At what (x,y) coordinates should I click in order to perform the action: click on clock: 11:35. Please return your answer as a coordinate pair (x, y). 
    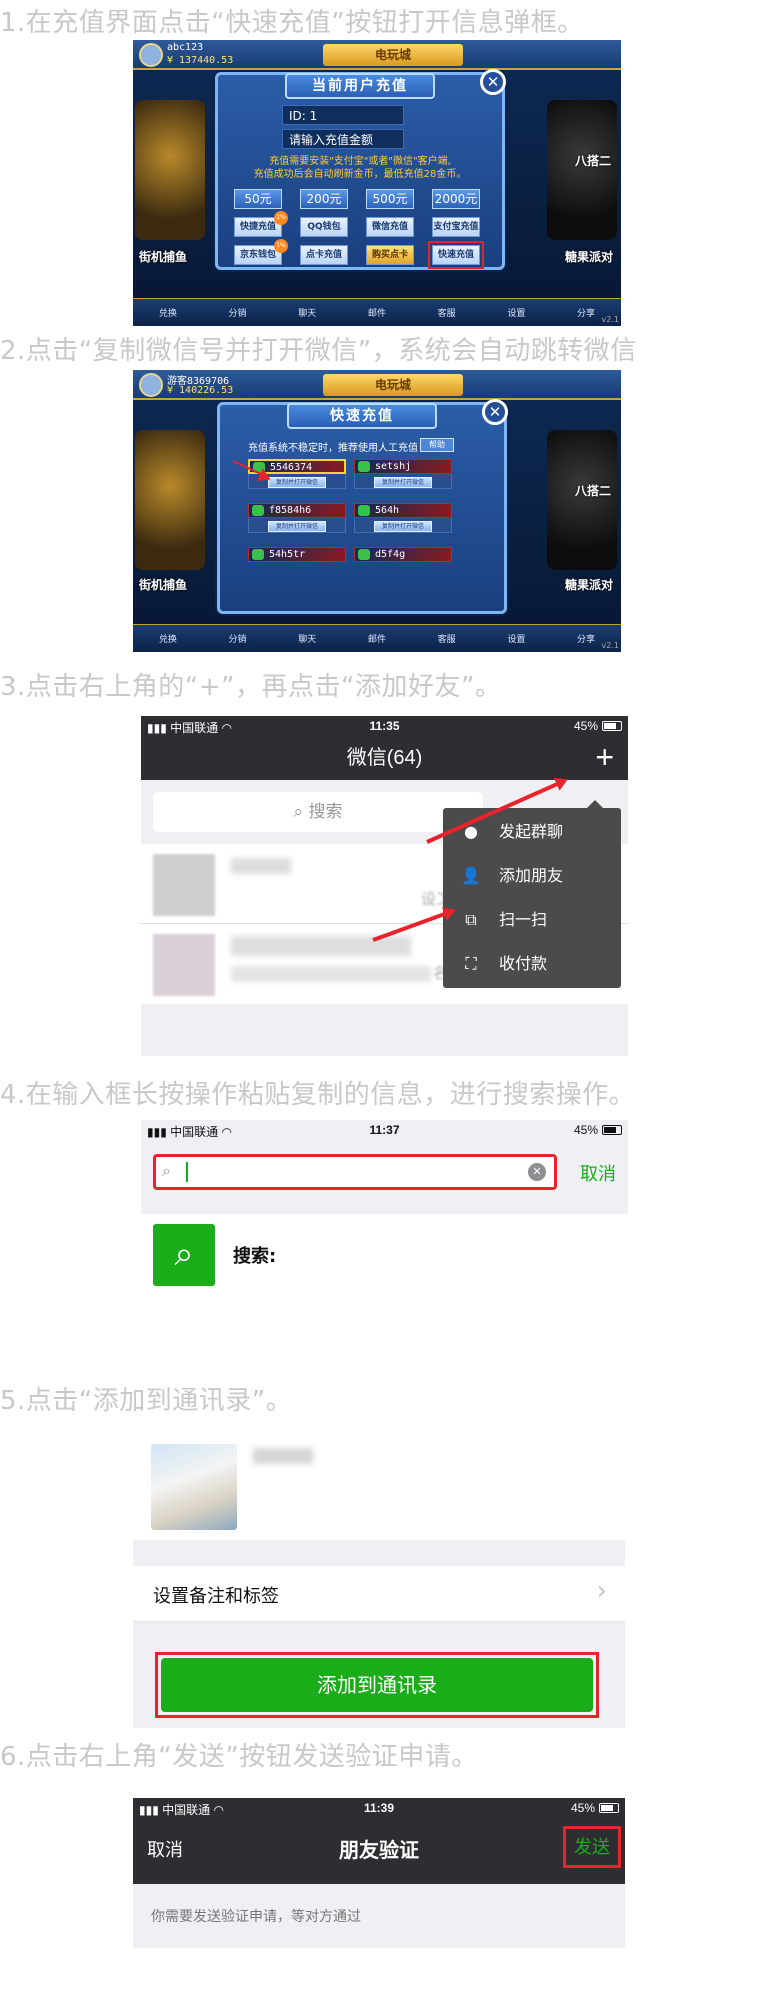
    Looking at the image, I should click on (384, 726).